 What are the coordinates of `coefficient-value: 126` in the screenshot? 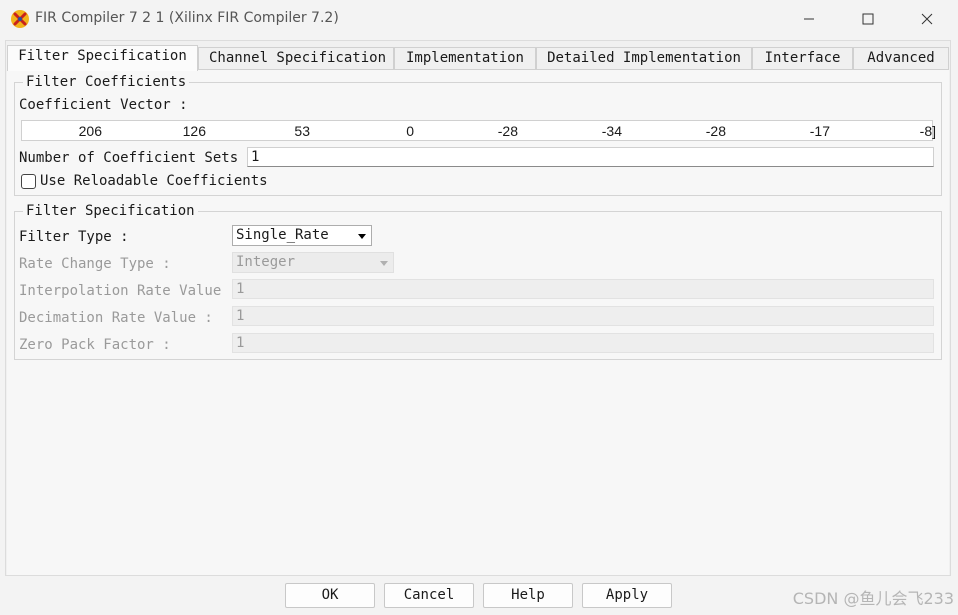 It's located at (194, 131).